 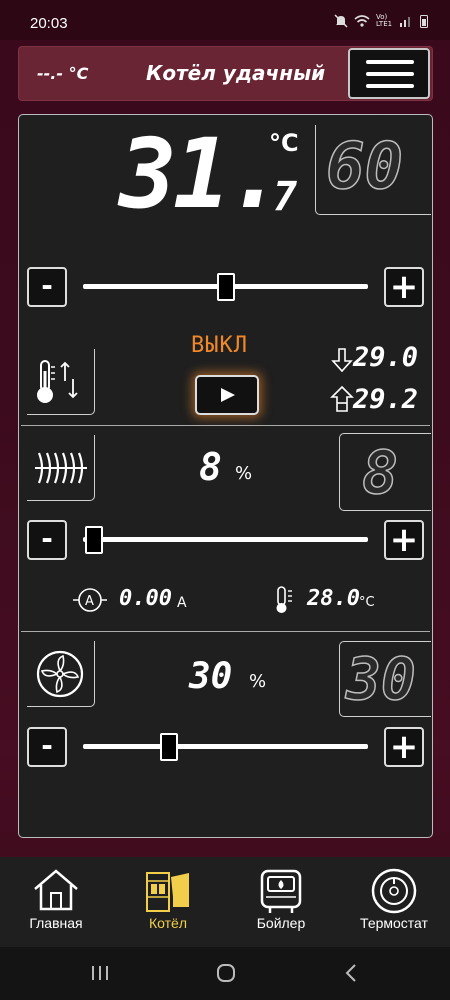 What do you see at coordinates (394, 891) in the screenshot?
I see `thermostat-icon` at bounding box center [394, 891].